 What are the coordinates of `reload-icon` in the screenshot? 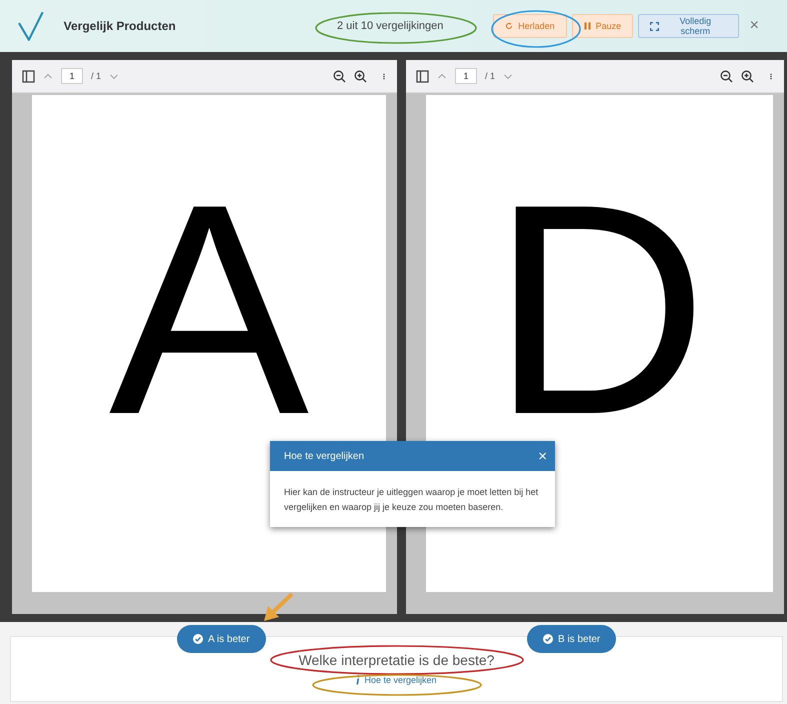 It's located at (509, 26).